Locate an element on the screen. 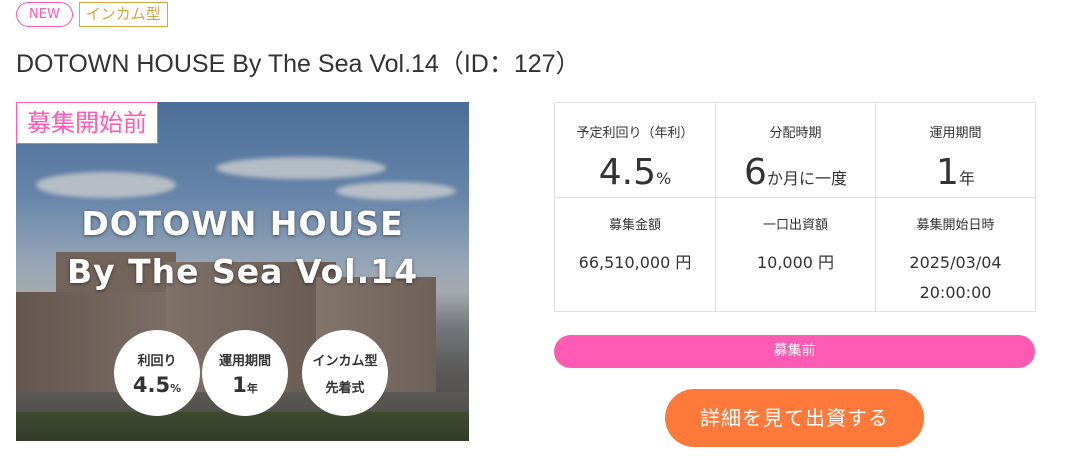 The image size is (1092, 471). new-badge: NEW is located at coordinates (44, 14).